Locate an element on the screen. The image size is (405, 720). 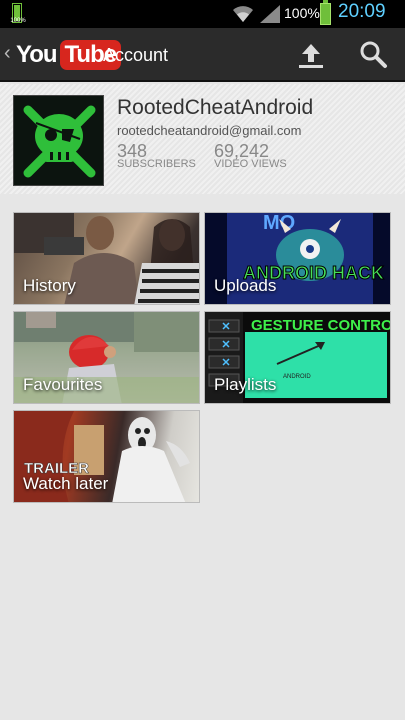
history-tile: History is located at coordinates (106, 258).